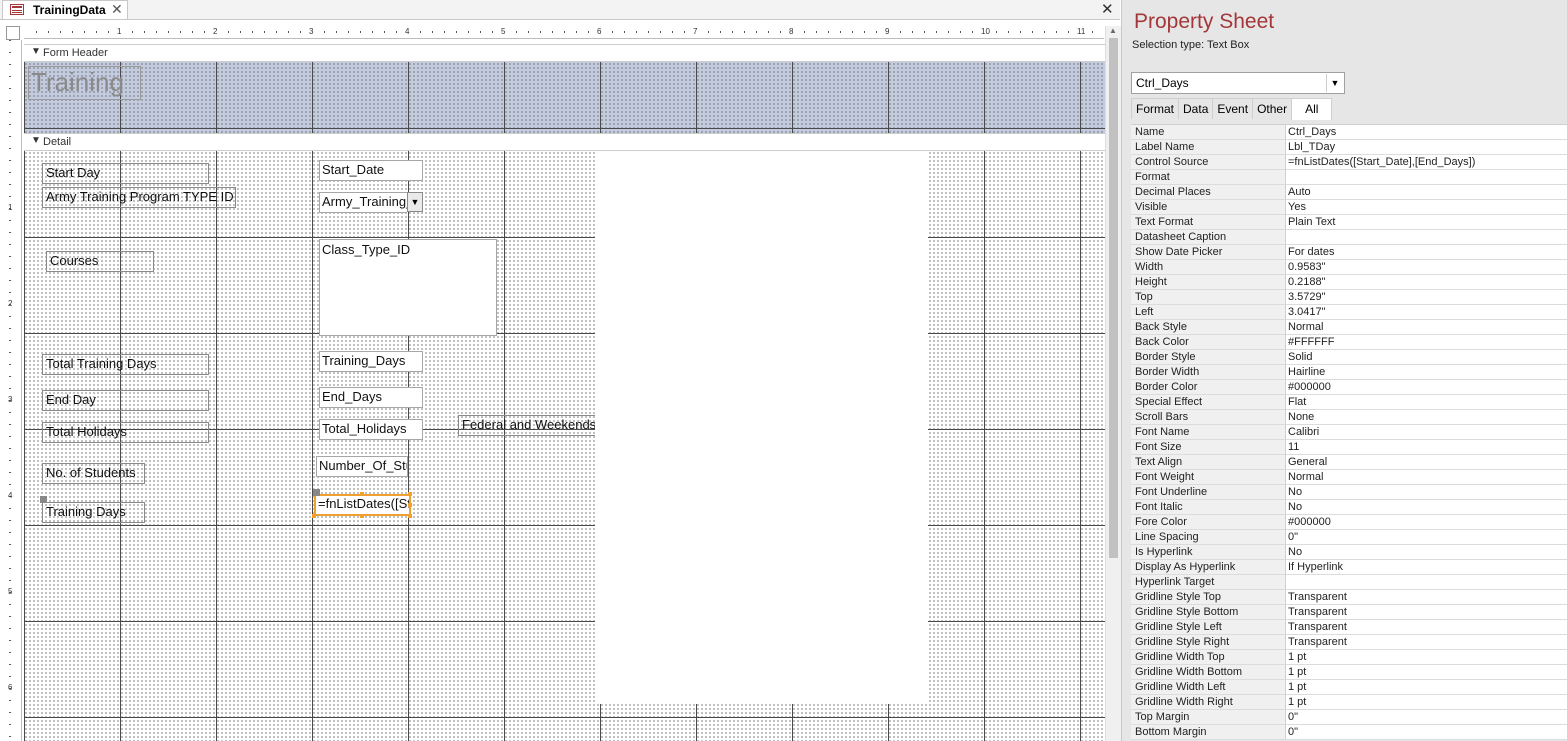 Image resolution: width=1567 pixels, height=741 pixels. I want to click on form-header-section-bar: ▼ Form Header, so click(564, 53).